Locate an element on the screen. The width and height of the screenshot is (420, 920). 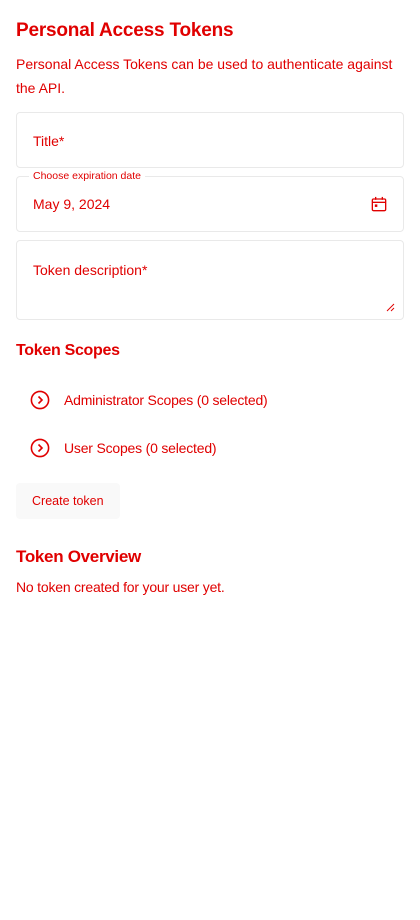
title-field: Title* is located at coordinates (210, 140).